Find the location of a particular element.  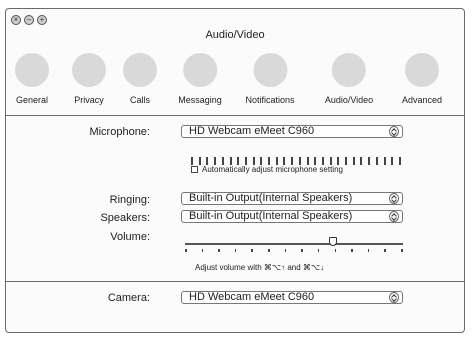

microphone-label: Microphone: is located at coordinates (119, 132).